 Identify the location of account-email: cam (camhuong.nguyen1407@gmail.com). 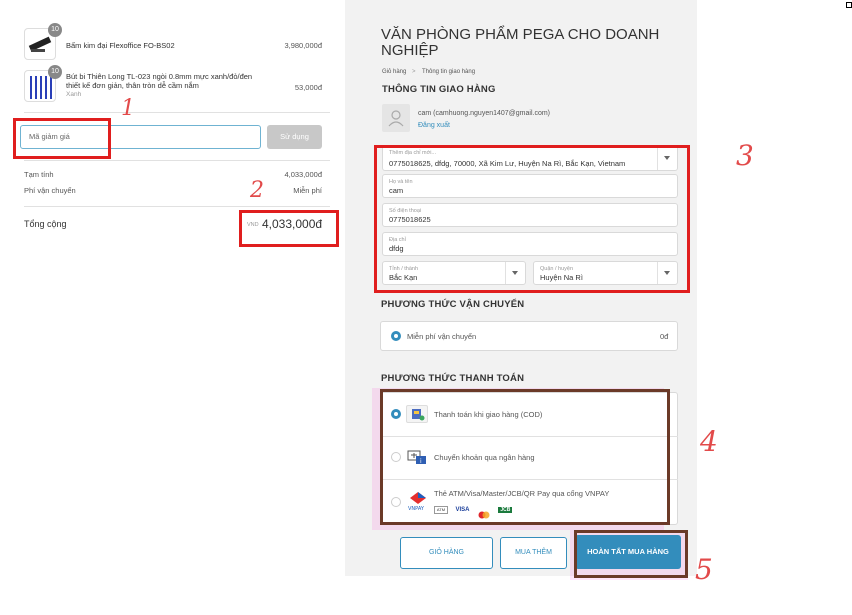
(484, 113).